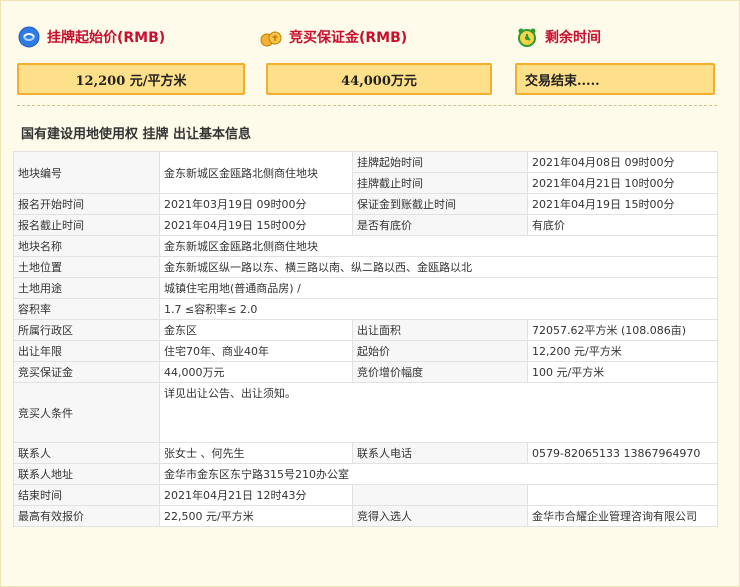 The image size is (740, 587). What do you see at coordinates (271, 37) in the screenshot?
I see `coins-icon` at bounding box center [271, 37].